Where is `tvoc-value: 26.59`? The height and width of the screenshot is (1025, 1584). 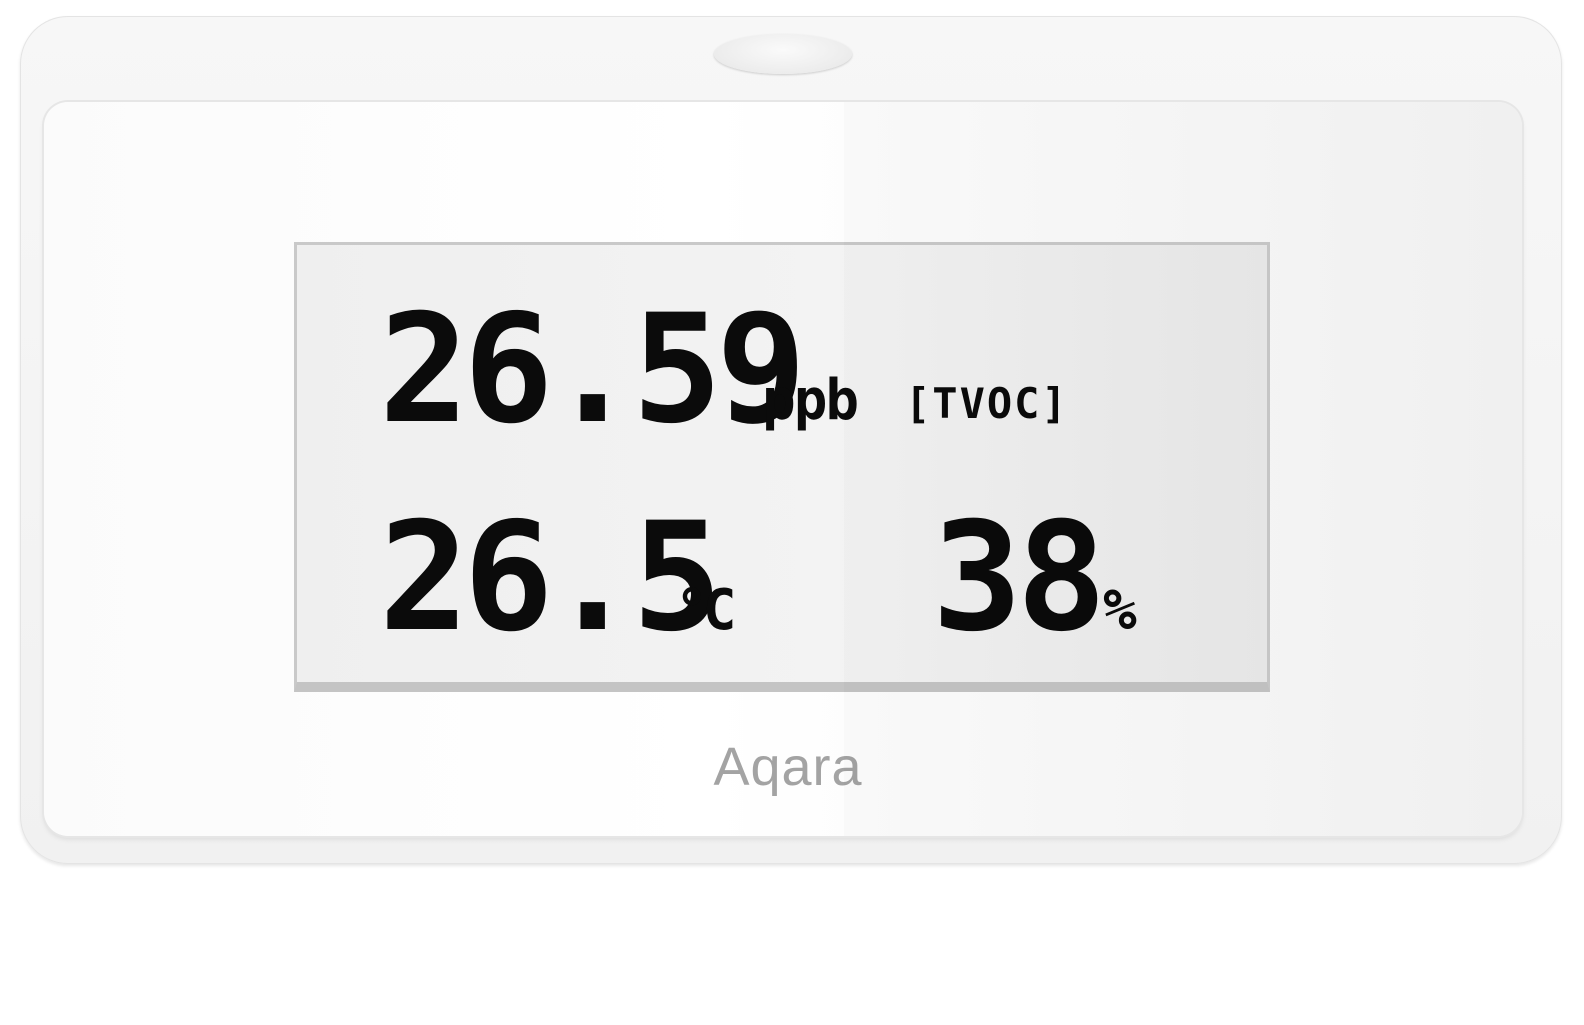 tvoc-value: 26.59 is located at coordinates (593, 370).